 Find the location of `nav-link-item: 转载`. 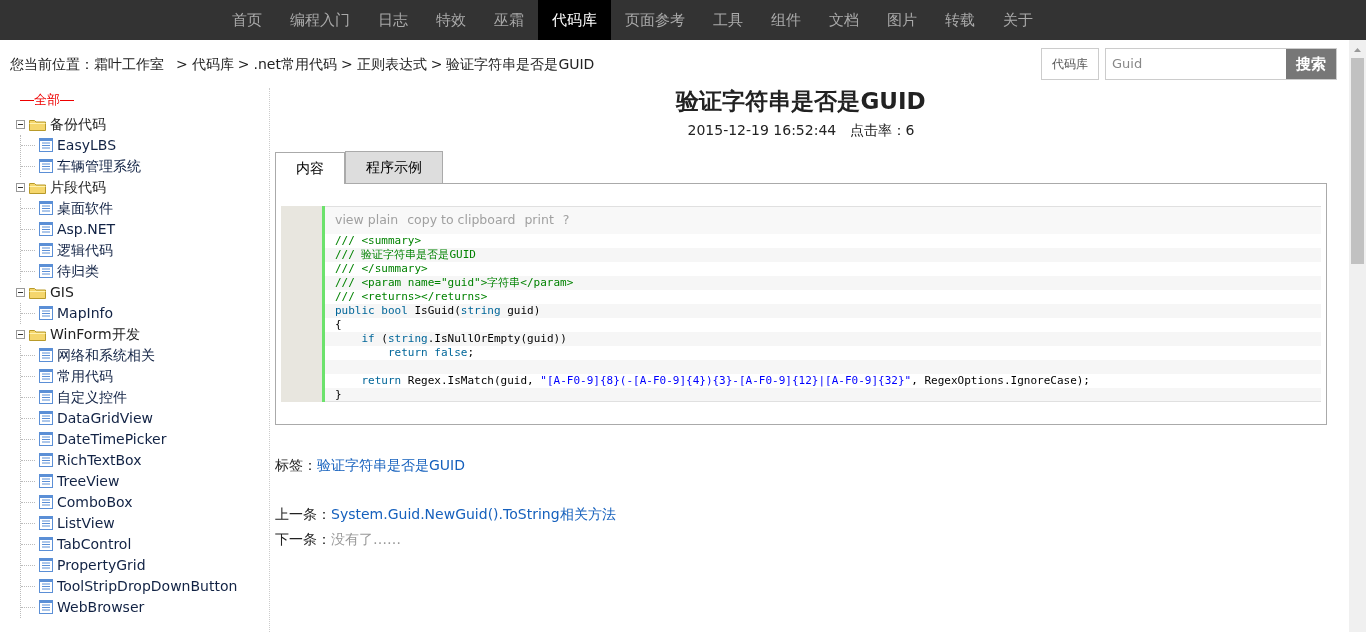

nav-link-item: 转载 is located at coordinates (960, 20).